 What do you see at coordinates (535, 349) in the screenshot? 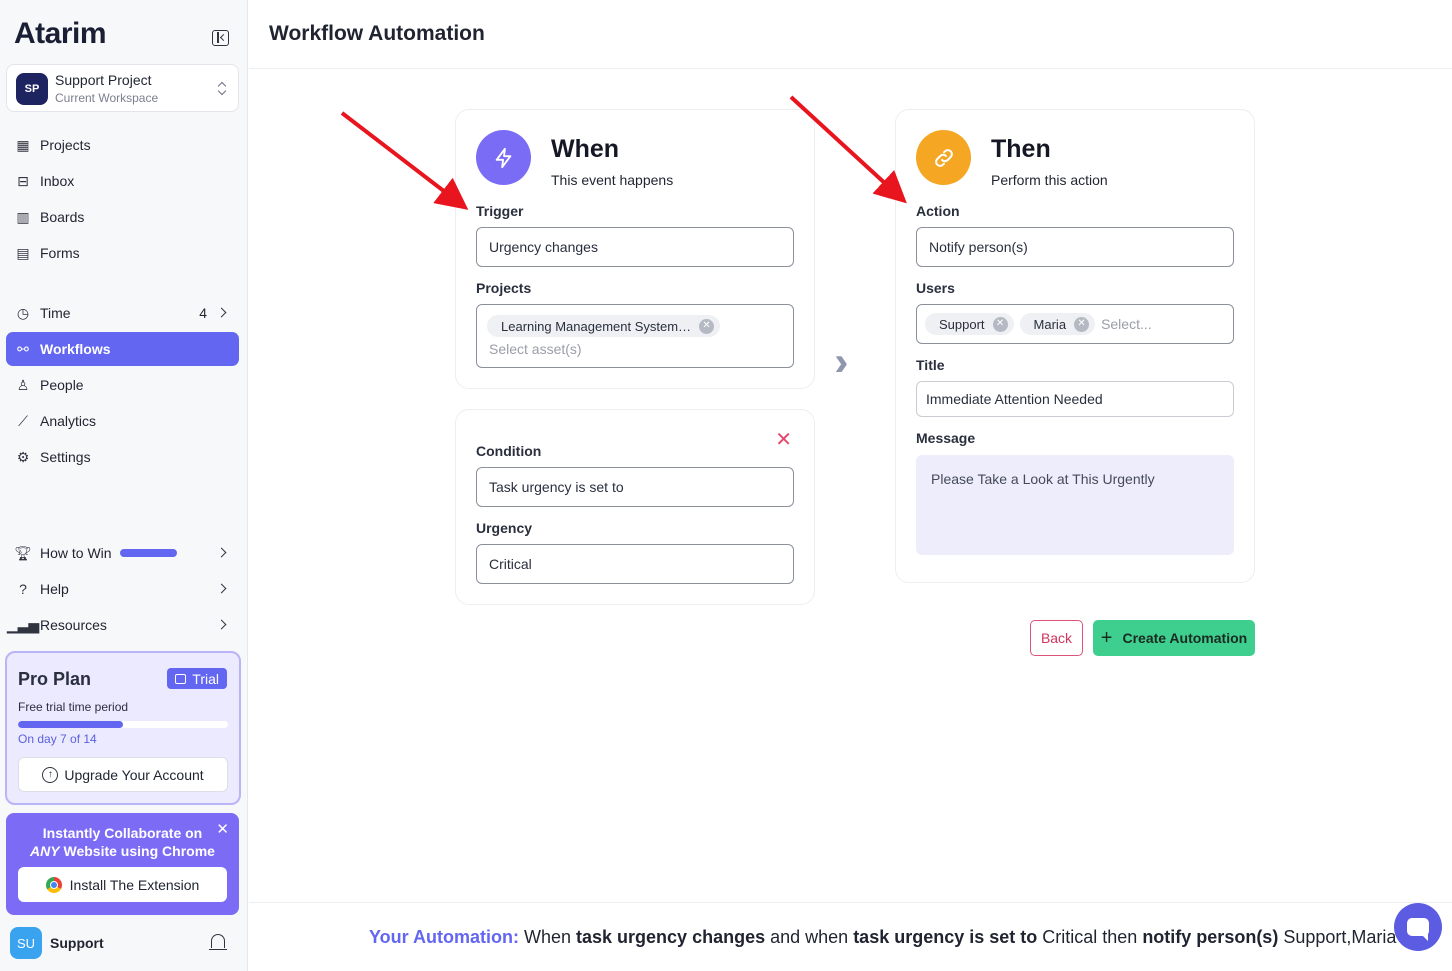
I see `projects-placeholder: Select asset(s)` at bounding box center [535, 349].